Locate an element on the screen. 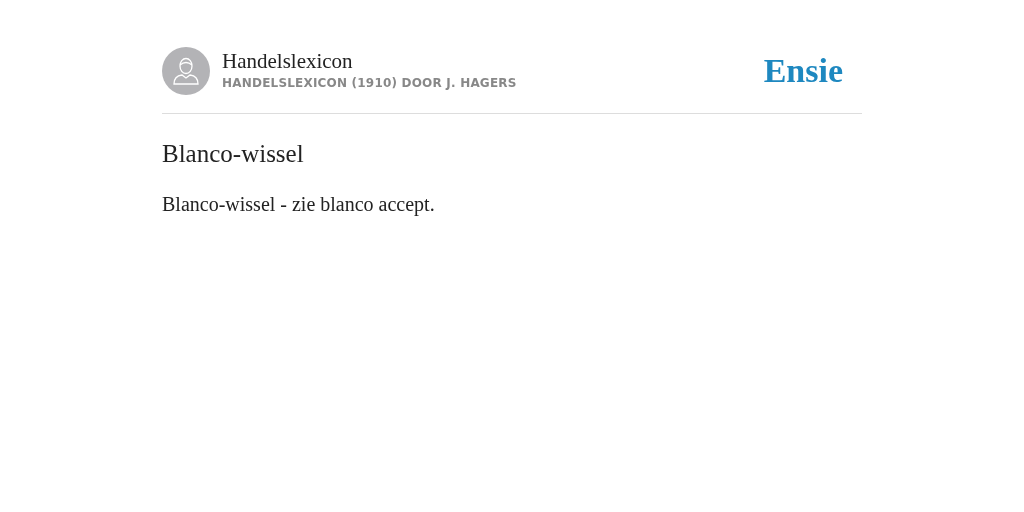 The image size is (1024, 512). entry-body: Blanco-wissel - zie blanco accept. is located at coordinates (299, 205).